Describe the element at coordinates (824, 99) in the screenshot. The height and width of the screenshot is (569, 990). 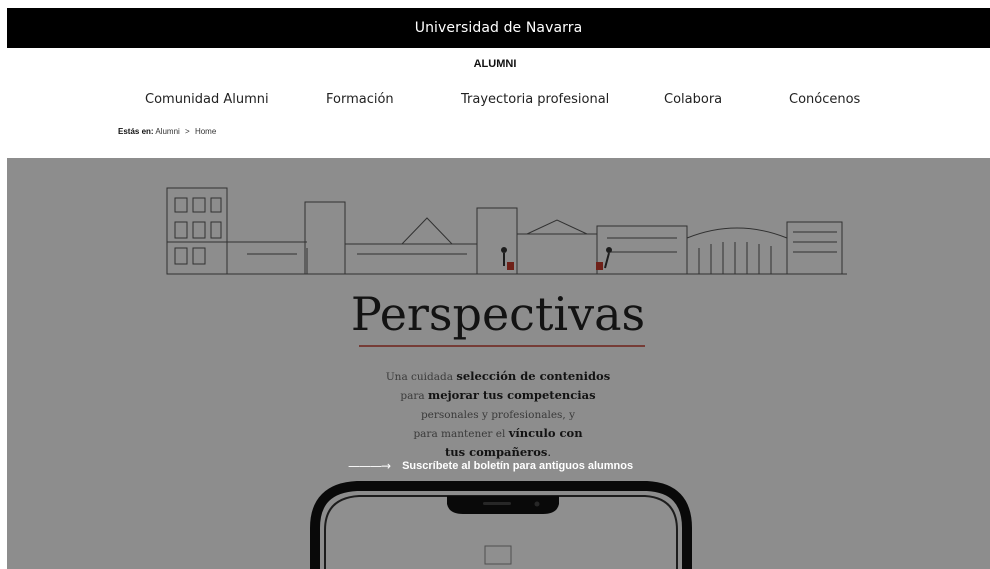
I see `nav-item-conocenos: Conócenos` at that location.